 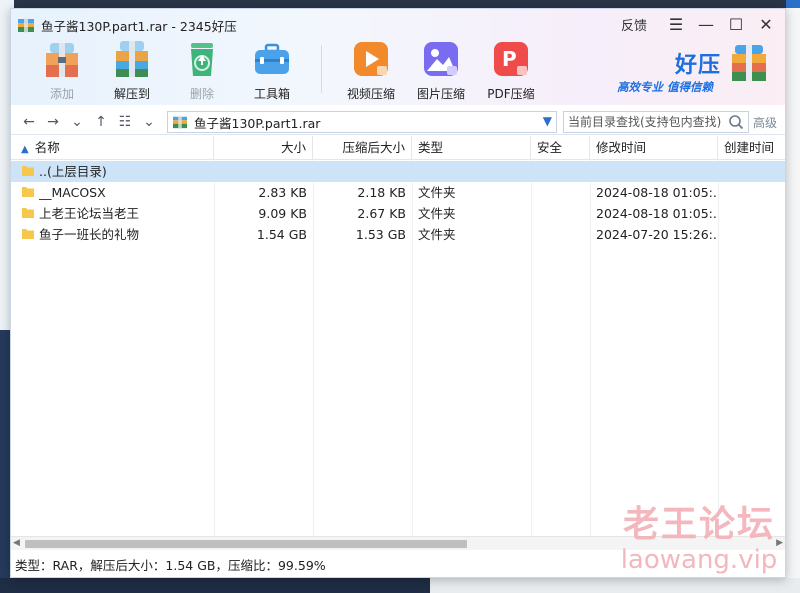 What do you see at coordinates (698, 524) in the screenshot?
I see `watermark-title: 老王论坛` at bounding box center [698, 524].